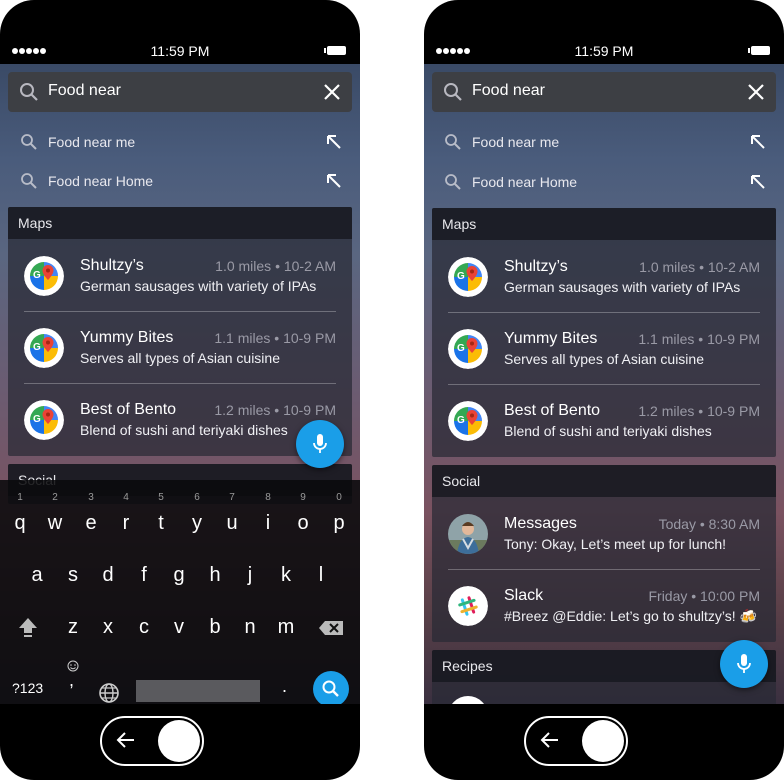 The height and width of the screenshot is (780, 784). I want to click on result-subtitle: #Breez @Eddie: Let’s go to shultzy’s! 🍻, so click(630, 616).